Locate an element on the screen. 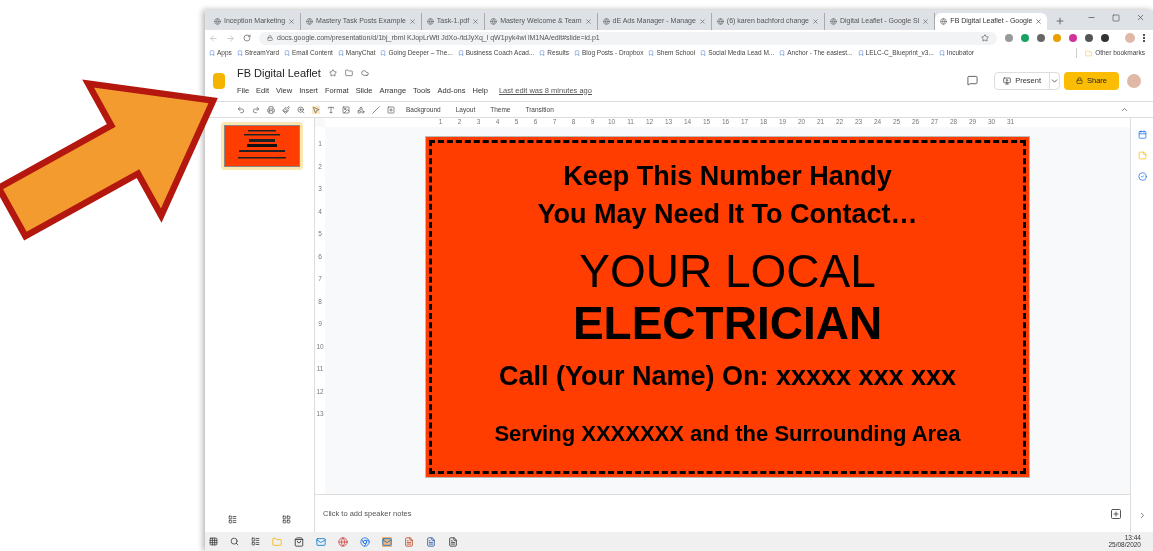  slides-logo-icon is located at coordinates (219, 80).